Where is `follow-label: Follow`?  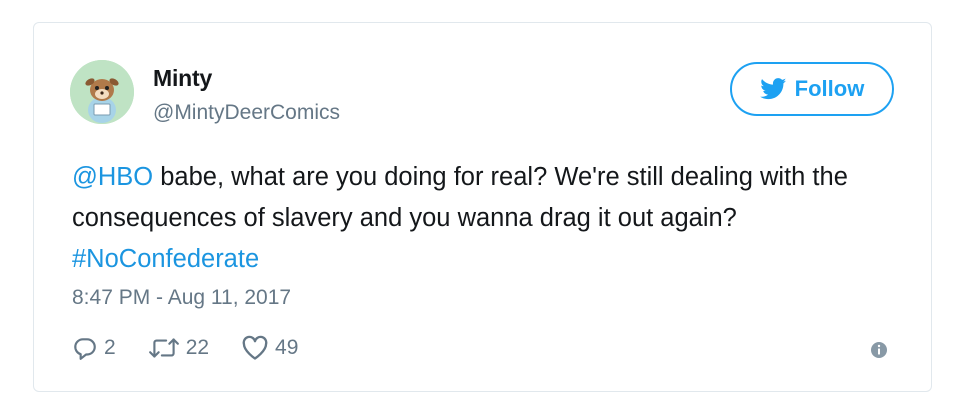 follow-label: Follow is located at coordinates (829, 88).